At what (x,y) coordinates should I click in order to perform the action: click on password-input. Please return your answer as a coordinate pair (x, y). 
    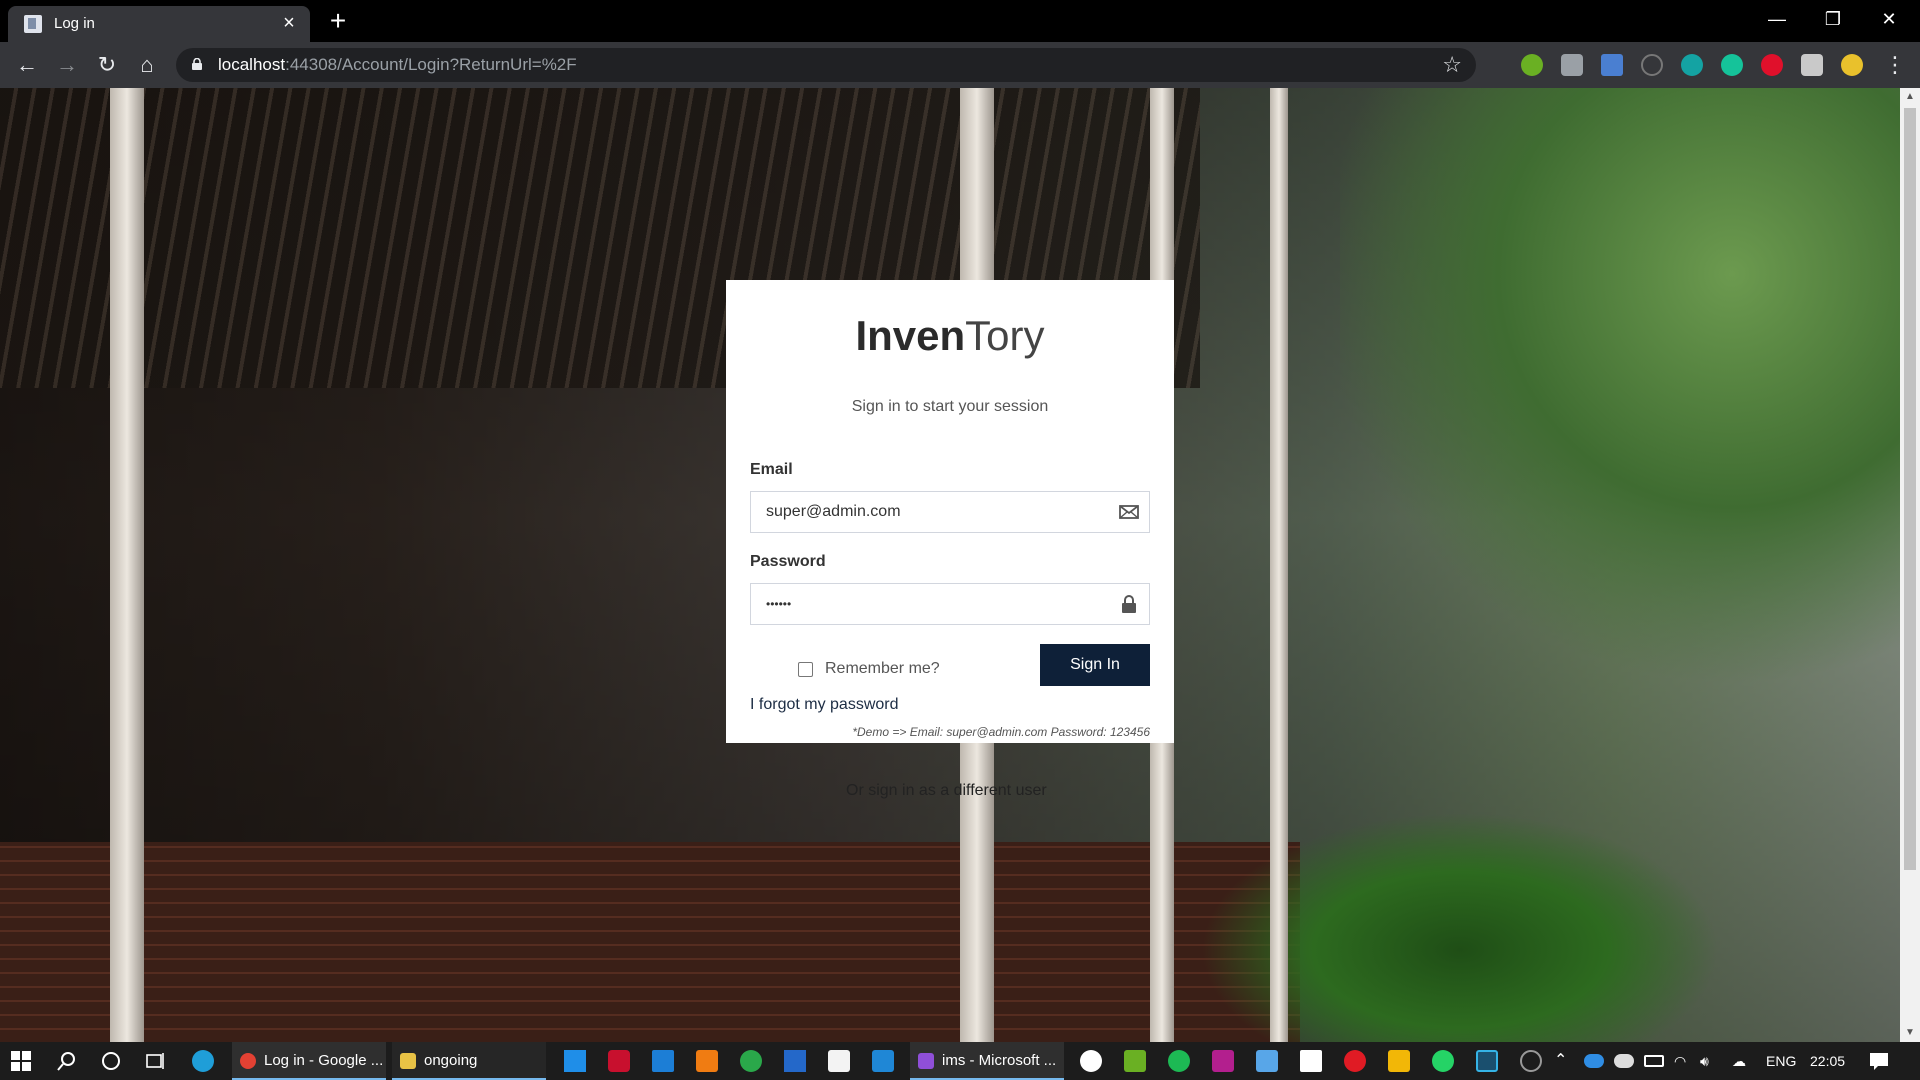
    Looking at the image, I should click on (931, 604).